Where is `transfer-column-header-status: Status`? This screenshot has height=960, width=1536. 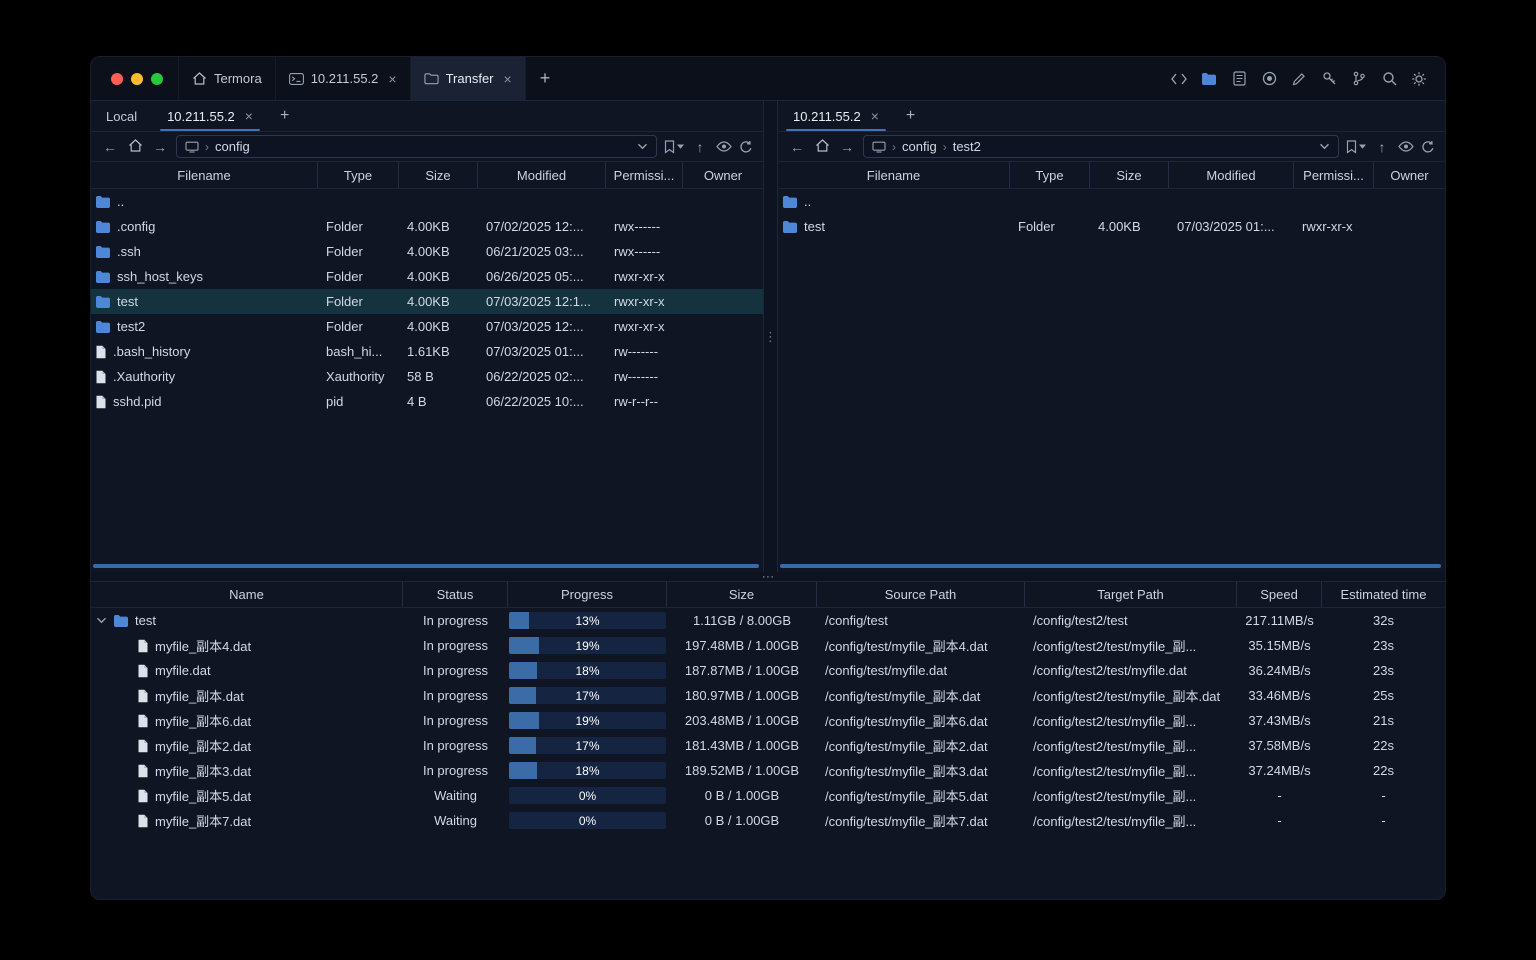 transfer-column-header-status: Status is located at coordinates (455, 594).